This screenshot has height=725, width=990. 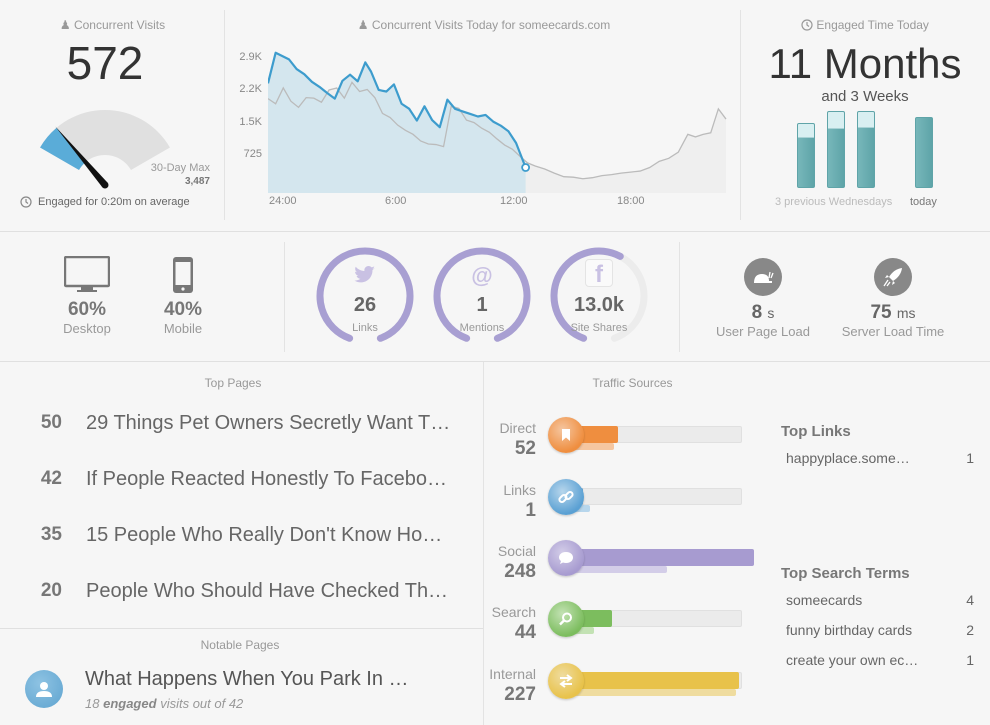 I want to click on notable-page-stats: 18 engaged visits out of 42, so click(x=164, y=703).